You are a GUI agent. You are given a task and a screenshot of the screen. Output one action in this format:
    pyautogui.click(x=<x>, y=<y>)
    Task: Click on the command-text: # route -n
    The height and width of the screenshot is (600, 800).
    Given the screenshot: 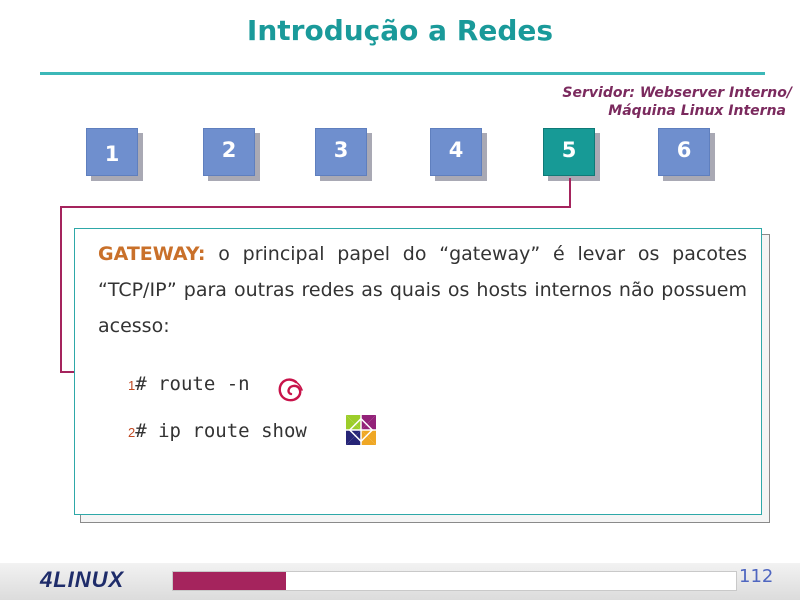 What is the action you would take?
    pyautogui.click(x=192, y=384)
    